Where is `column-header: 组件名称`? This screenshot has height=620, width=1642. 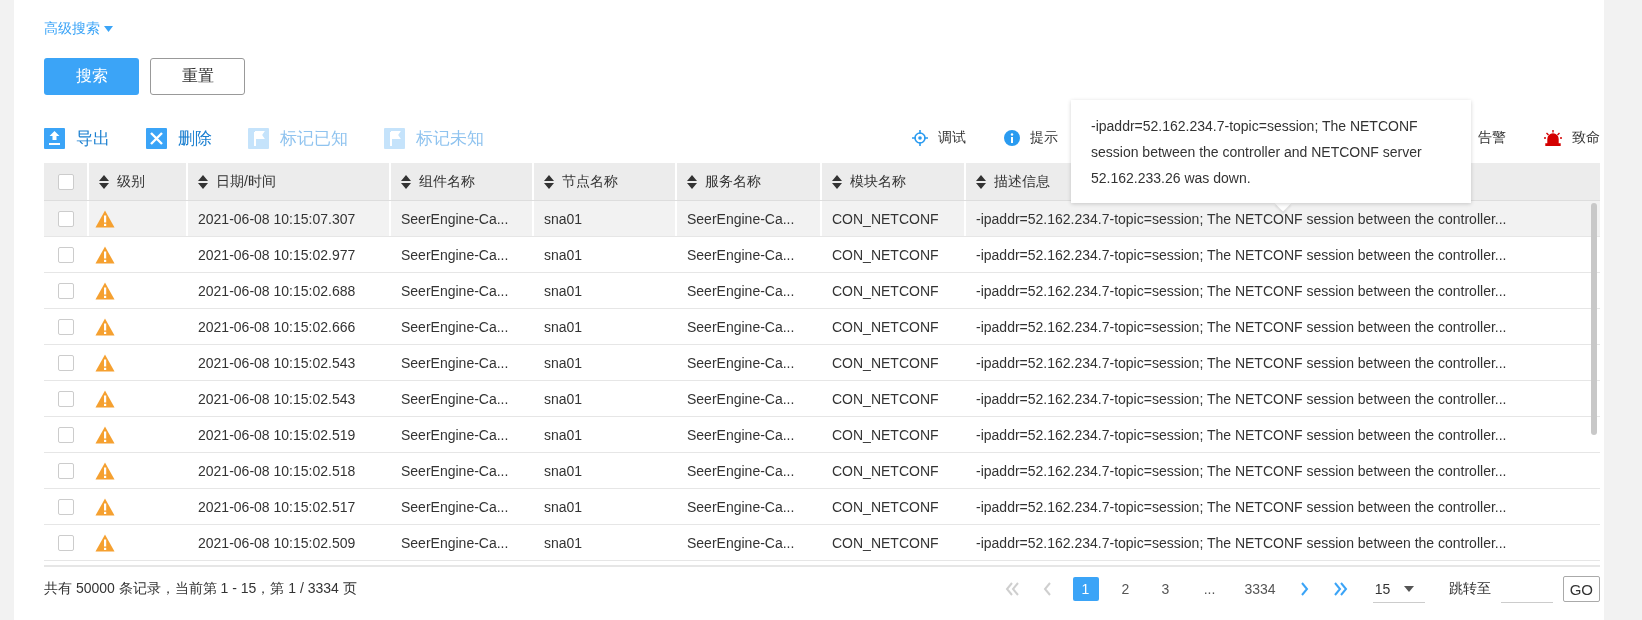 column-header: 组件名称 is located at coordinates (447, 181).